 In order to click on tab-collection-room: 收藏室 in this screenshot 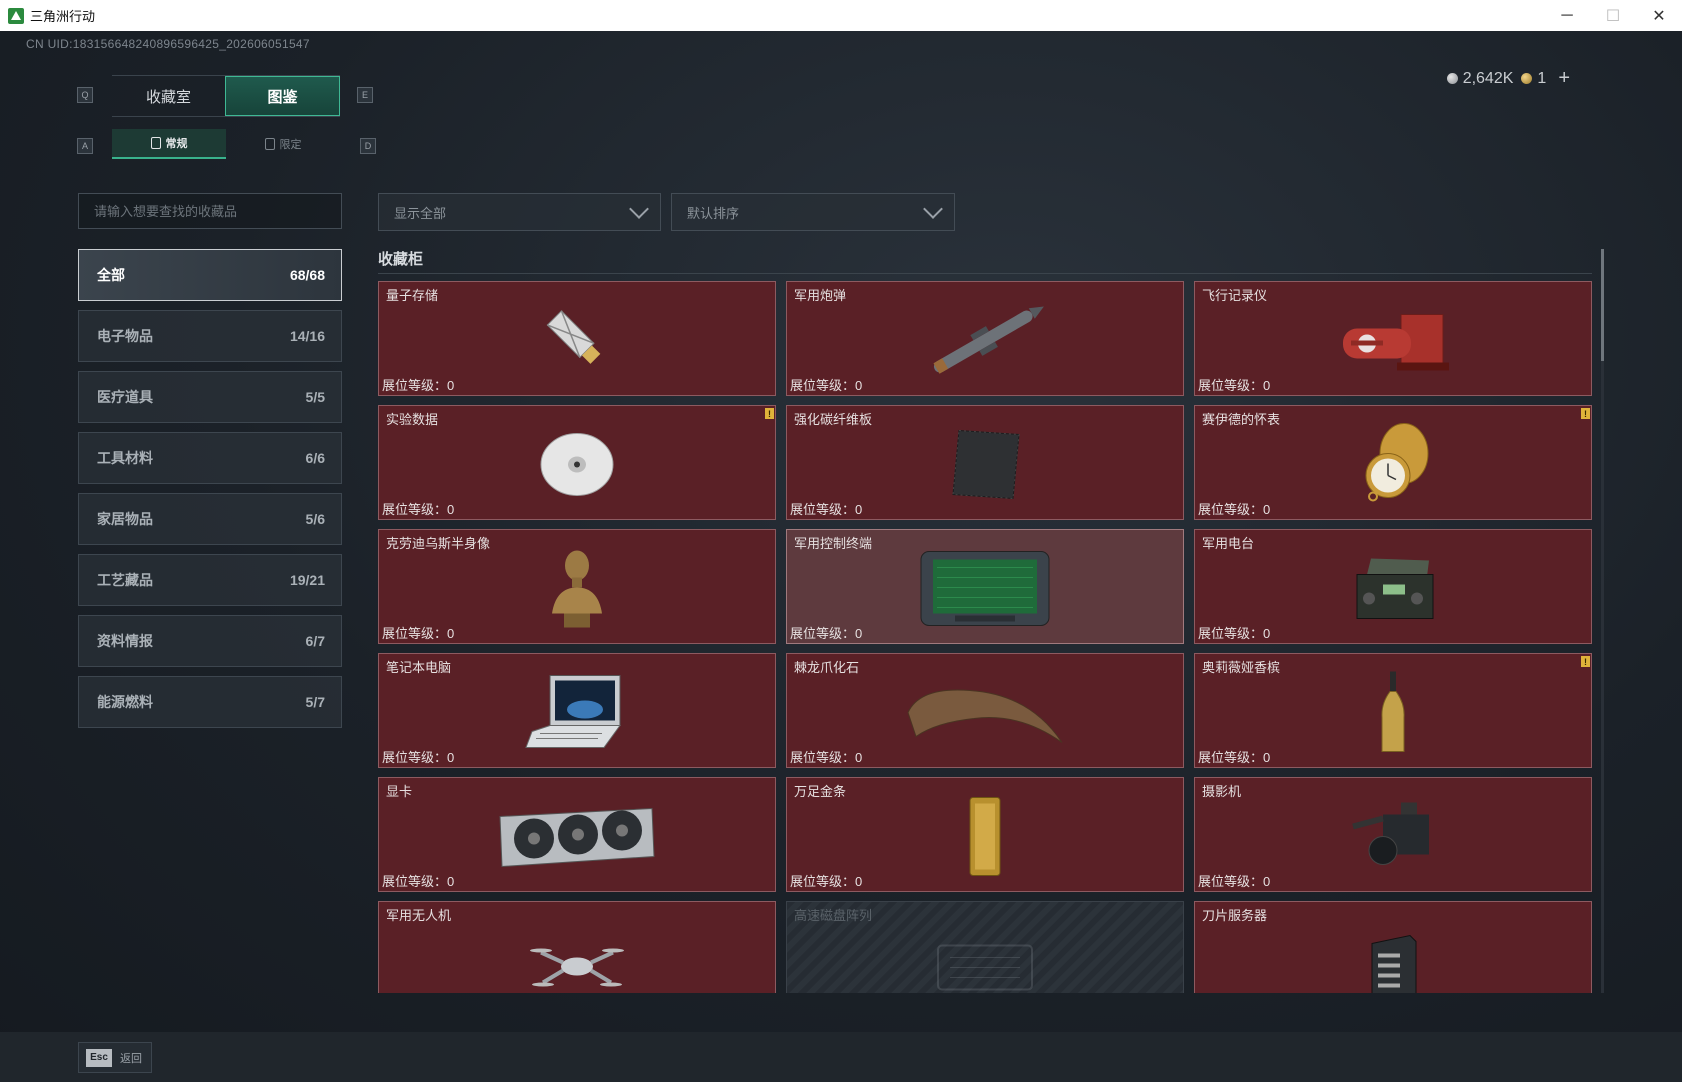, I will do `click(168, 96)`.